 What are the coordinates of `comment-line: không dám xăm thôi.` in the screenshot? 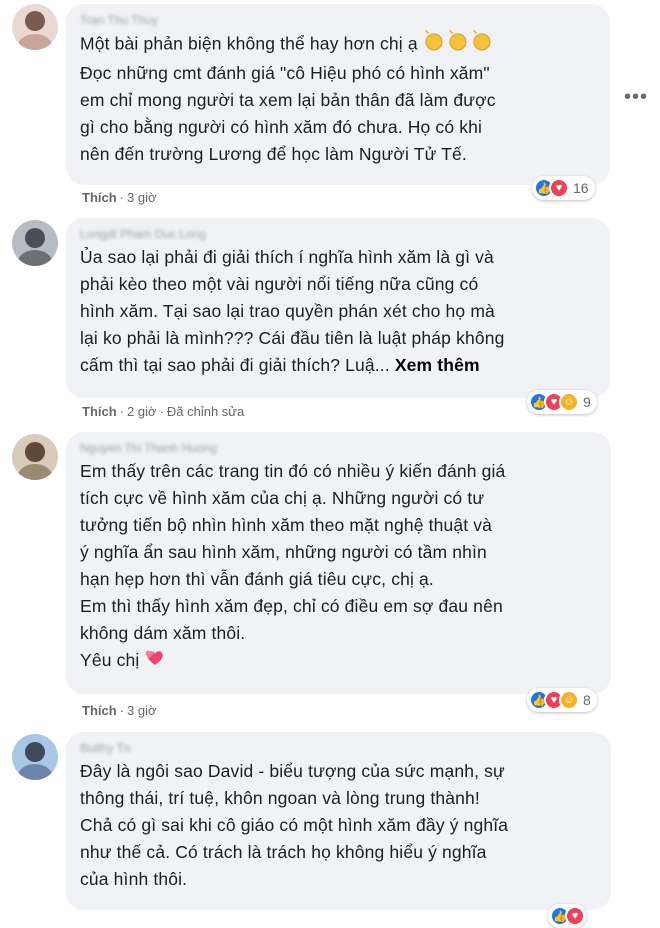 It's located at (163, 633).